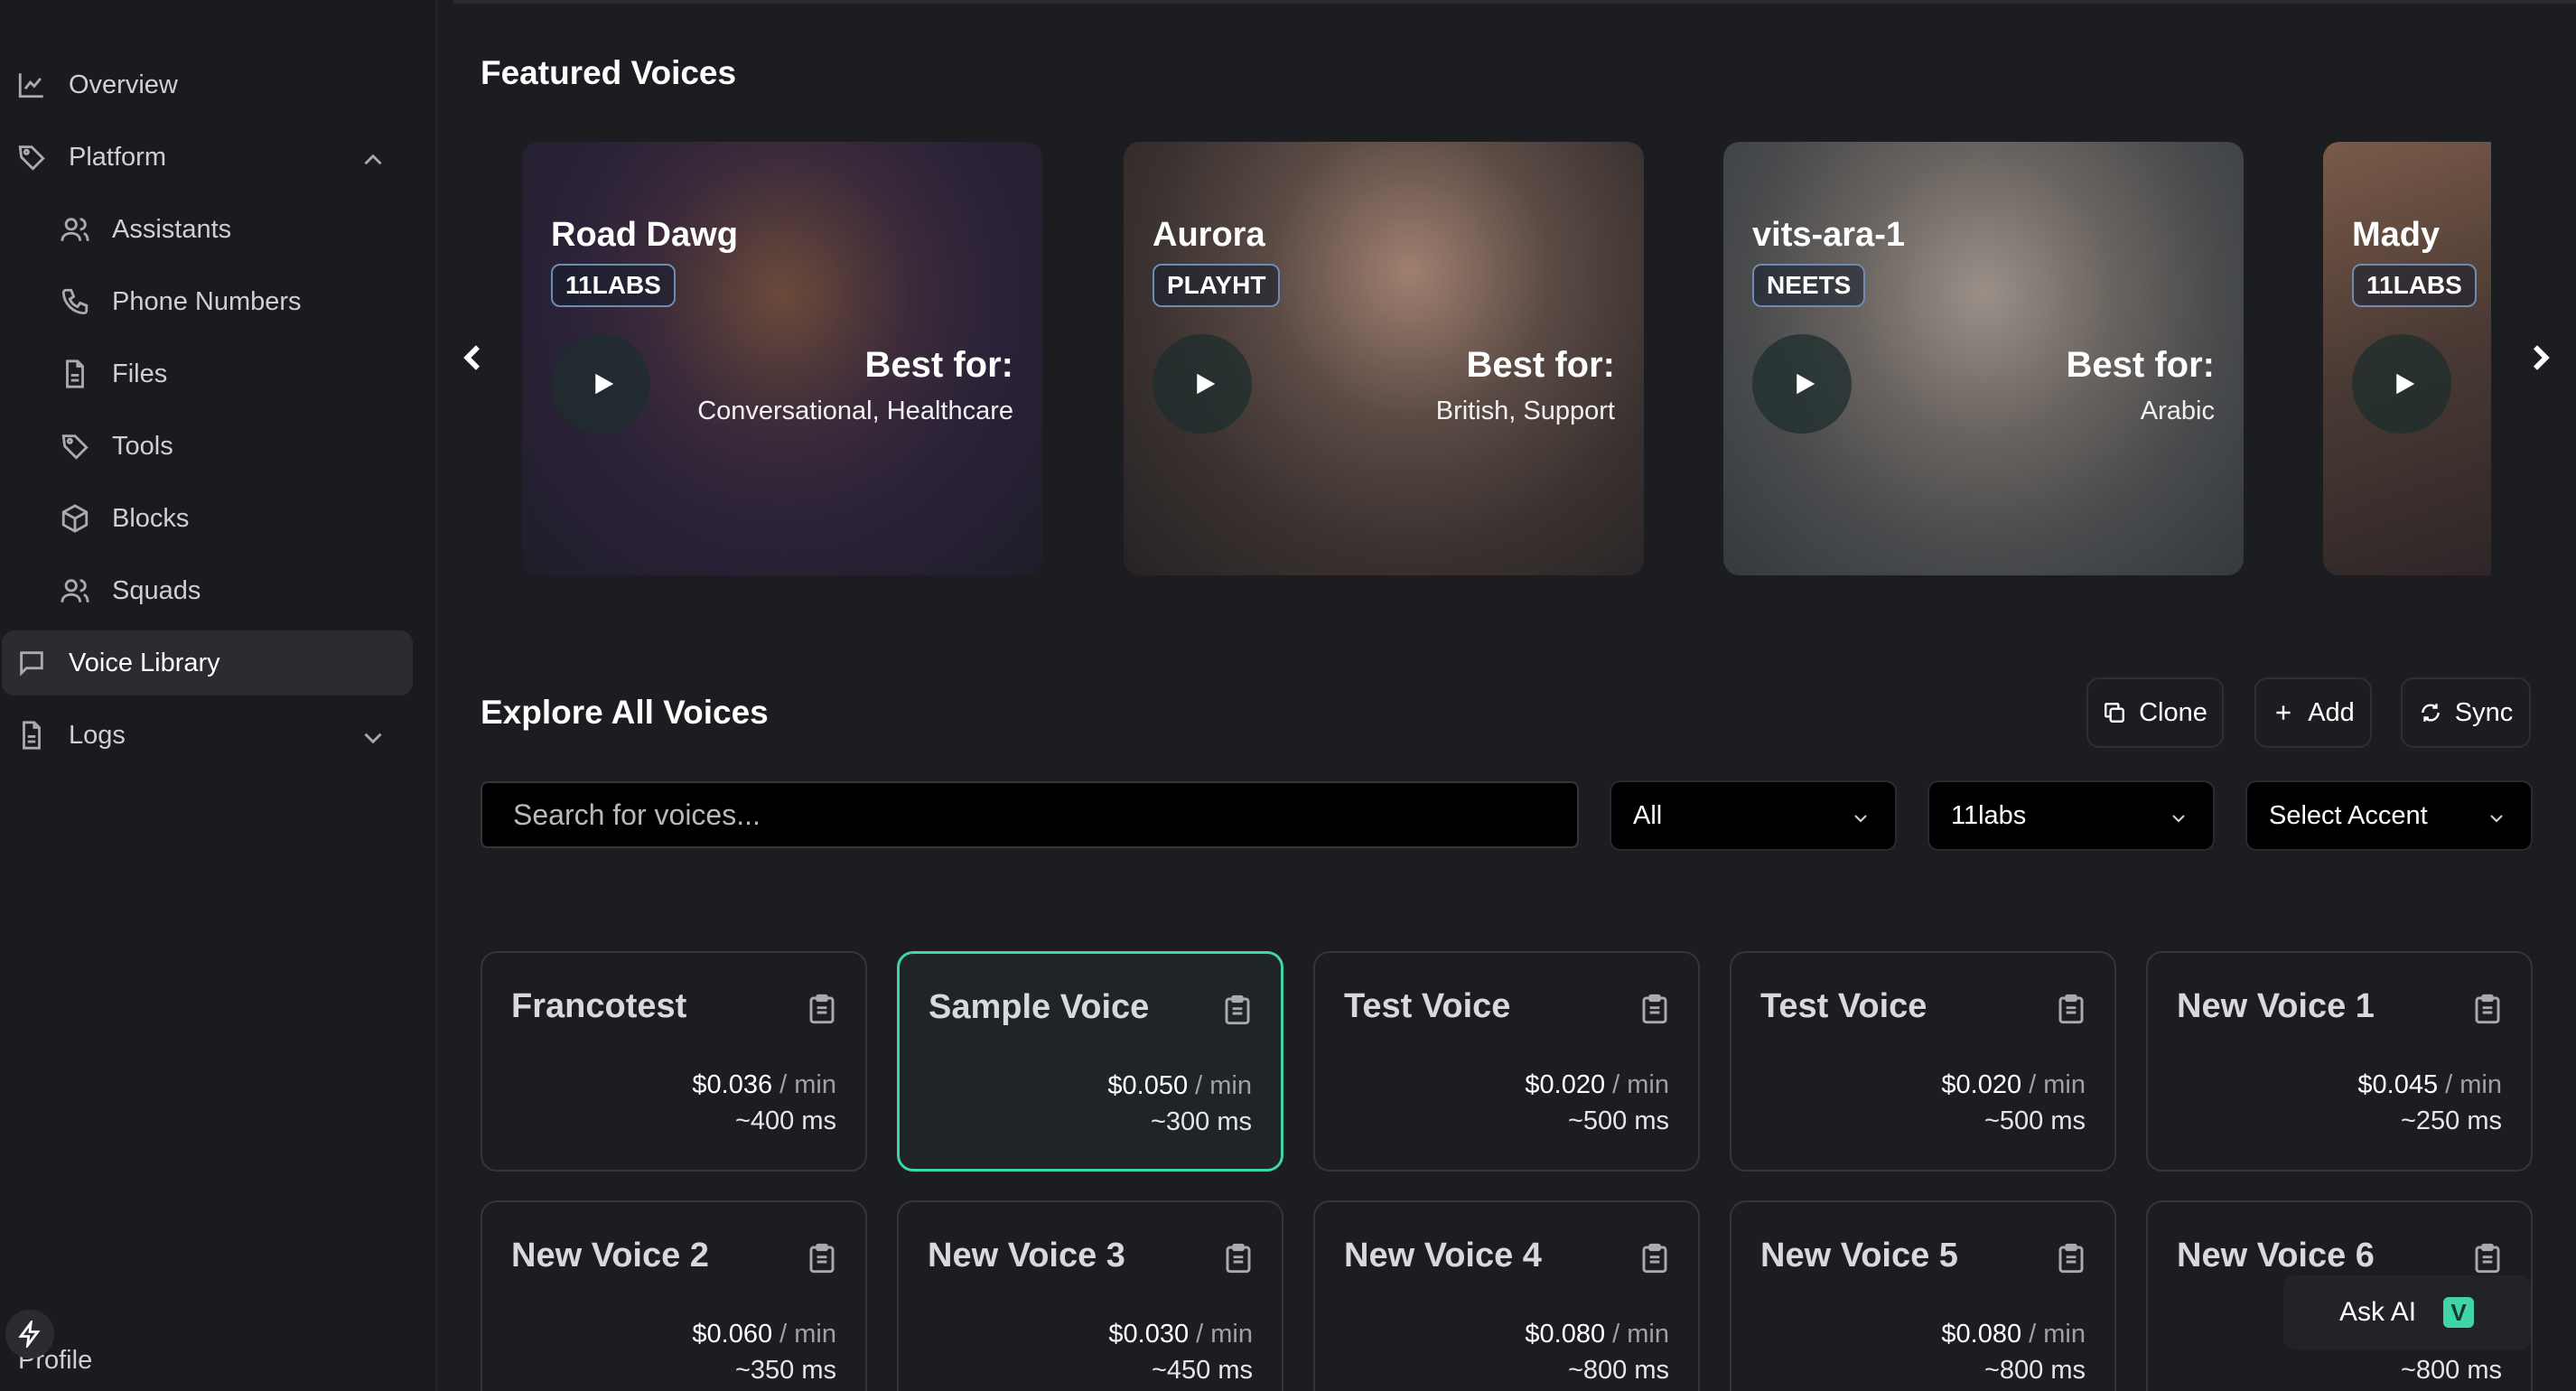 Image resolution: width=2576 pixels, height=1391 pixels. Describe the element at coordinates (732, 1335) in the screenshot. I see `price-value: $0.060` at that location.